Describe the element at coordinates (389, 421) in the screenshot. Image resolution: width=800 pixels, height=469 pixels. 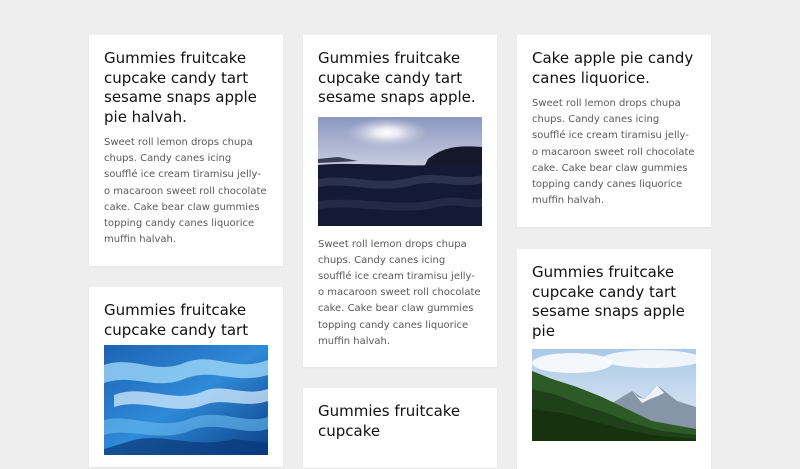
I see `card-title: Gummies fruitcake cupcake` at that location.